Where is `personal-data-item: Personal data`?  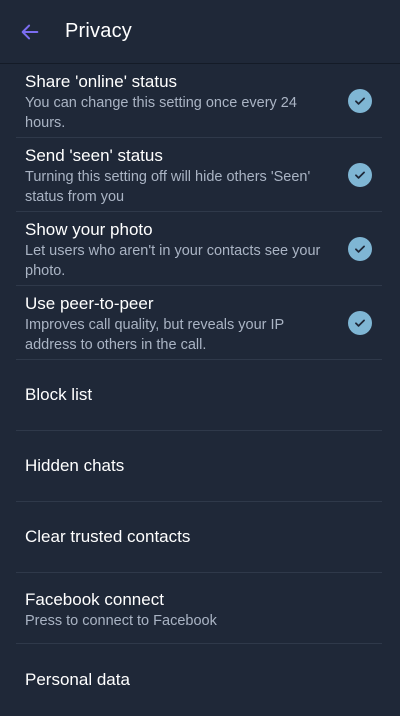 personal-data-item: Personal data is located at coordinates (199, 679).